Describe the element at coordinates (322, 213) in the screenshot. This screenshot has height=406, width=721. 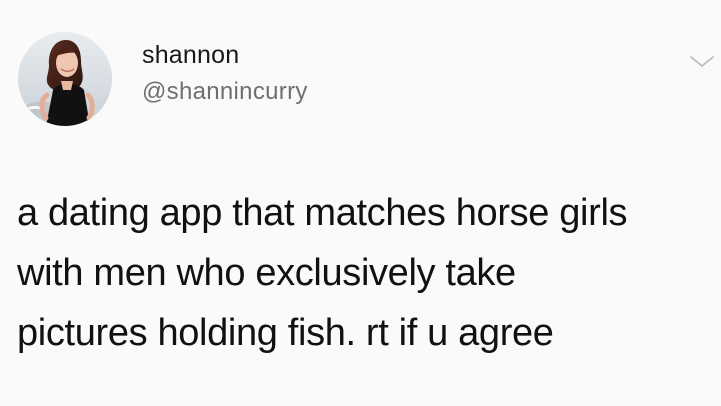
I see `tweet-text-line-1: a dating app that matches horse girls` at that location.